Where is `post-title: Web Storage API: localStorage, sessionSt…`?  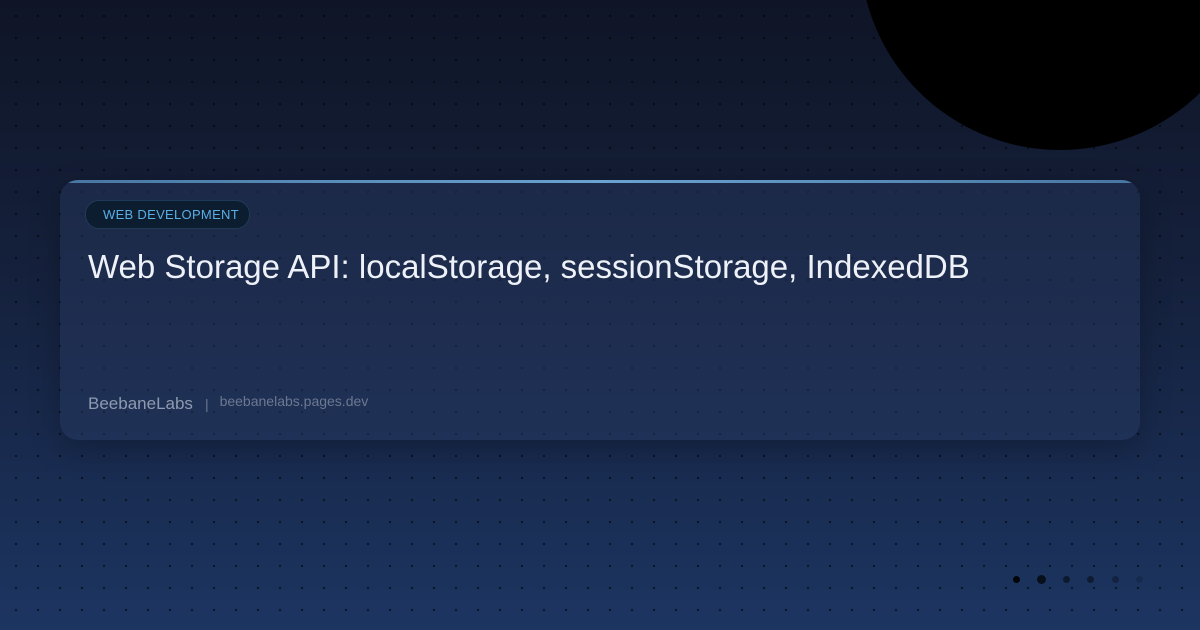 post-title: Web Storage API: localStorage, sessionSt… is located at coordinates (529, 266).